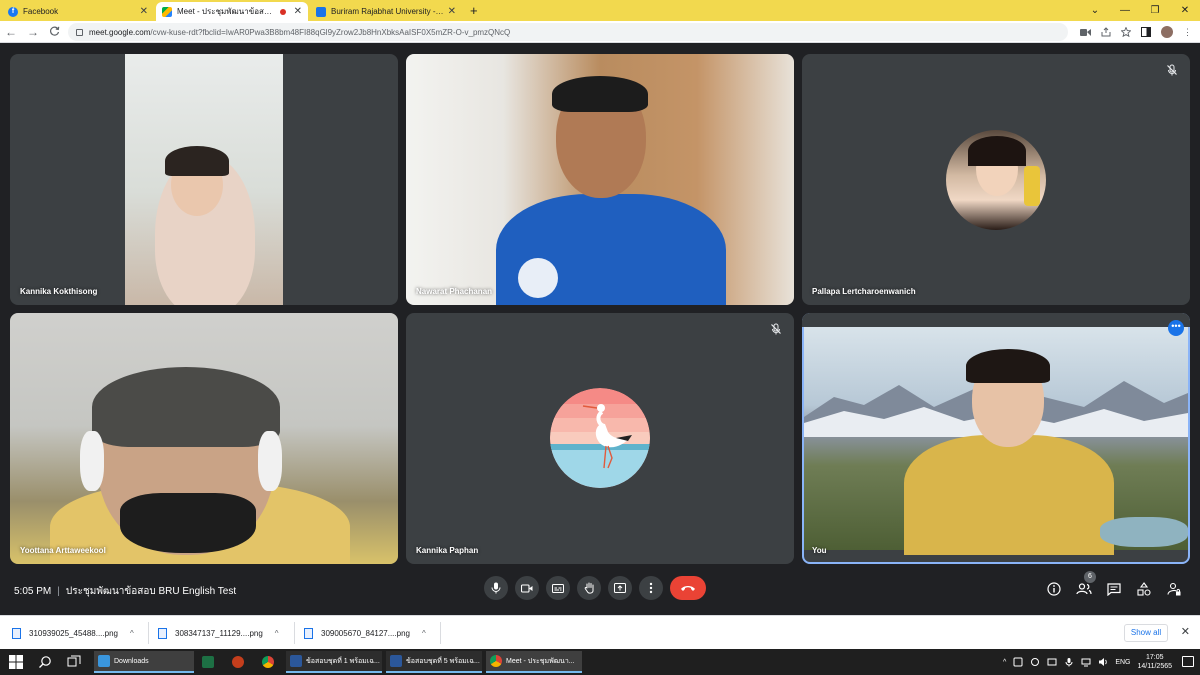  Describe the element at coordinates (33, 591) in the screenshot. I see `meeting-time: 5:05 PM` at that location.